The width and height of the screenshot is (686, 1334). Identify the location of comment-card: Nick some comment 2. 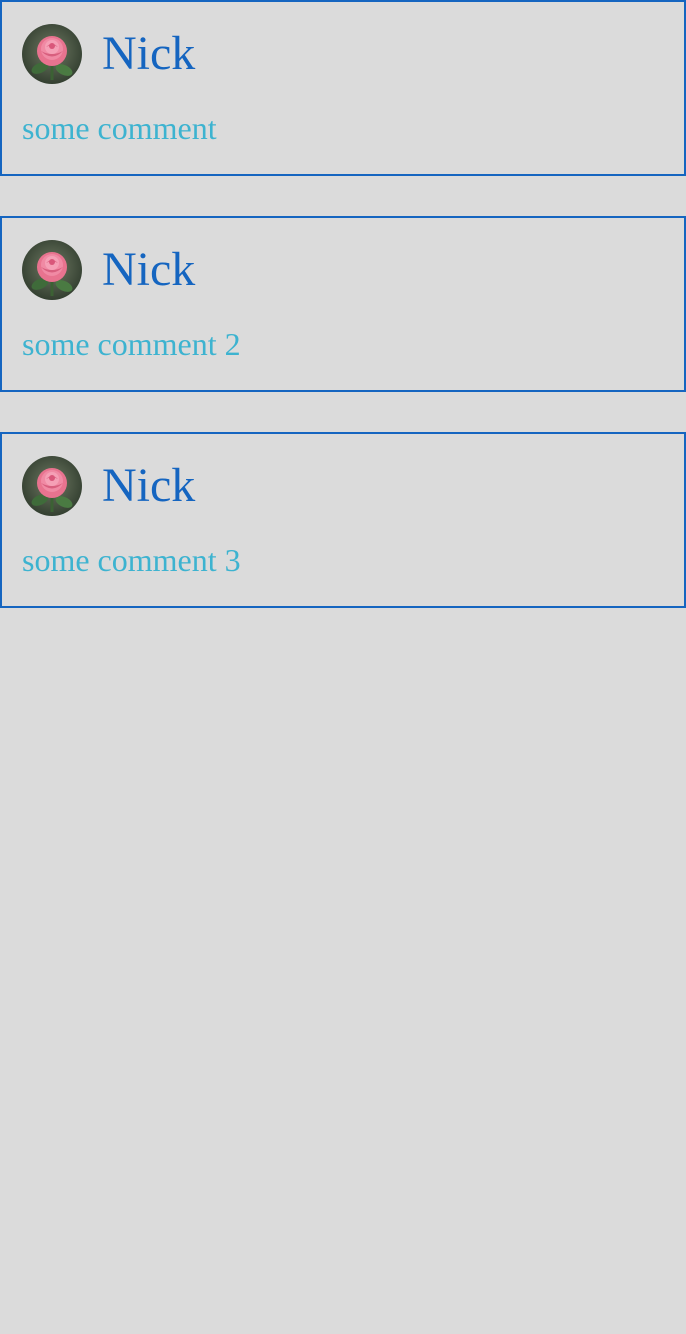
(343, 304).